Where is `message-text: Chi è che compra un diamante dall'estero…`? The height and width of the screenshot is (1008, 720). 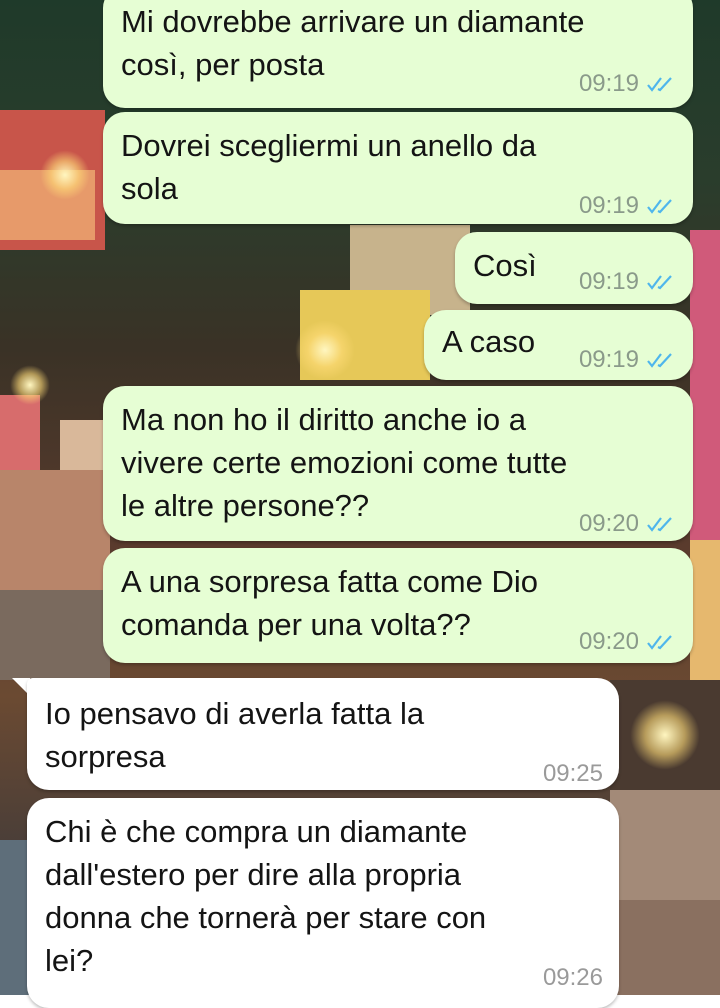 message-text: Chi è che compra un diamante dall'estero… is located at coordinates (266, 896).